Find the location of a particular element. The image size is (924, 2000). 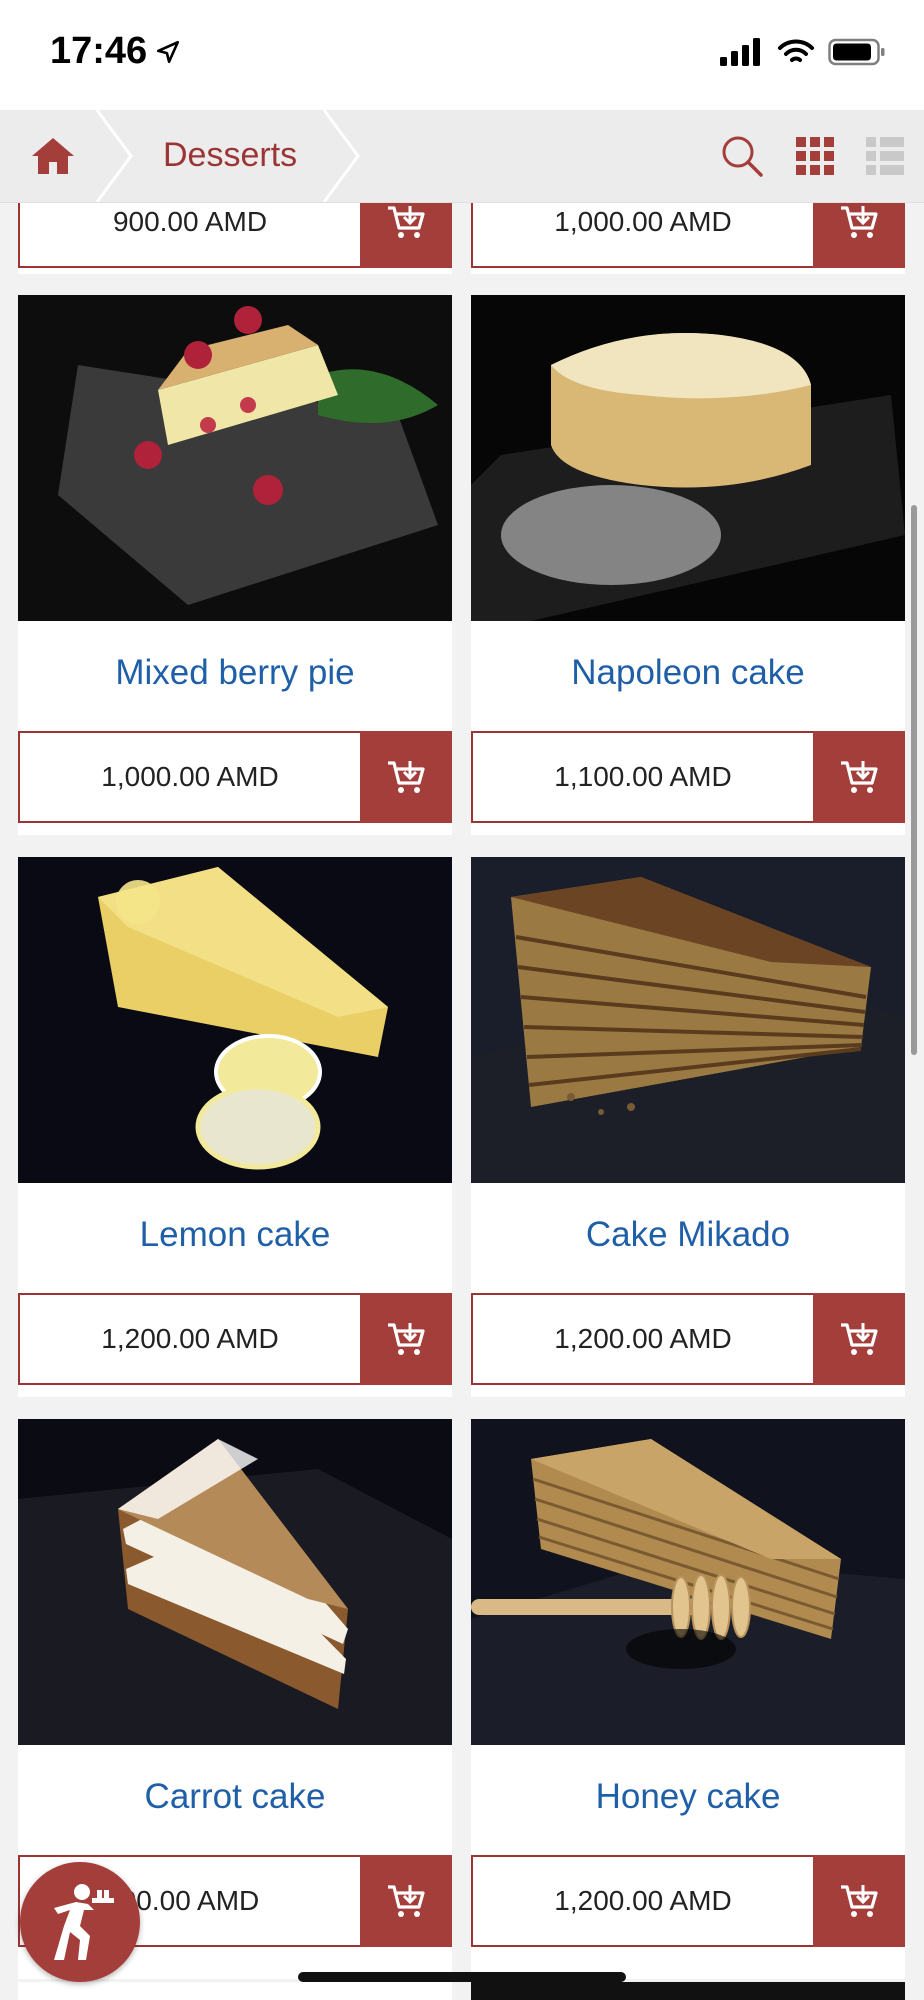

product-card: 1,000.00 AMD is located at coordinates (688, 238).